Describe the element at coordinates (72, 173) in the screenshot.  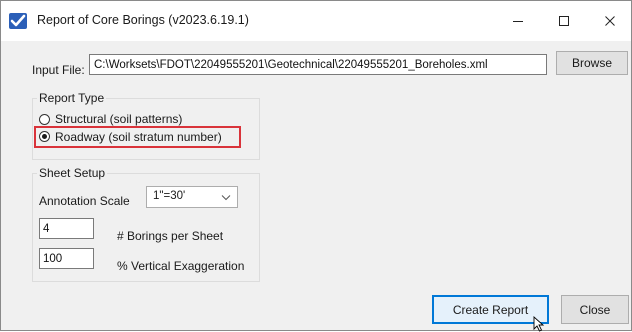
I see `sheet-setup-title: Sheet Setup` at that location.